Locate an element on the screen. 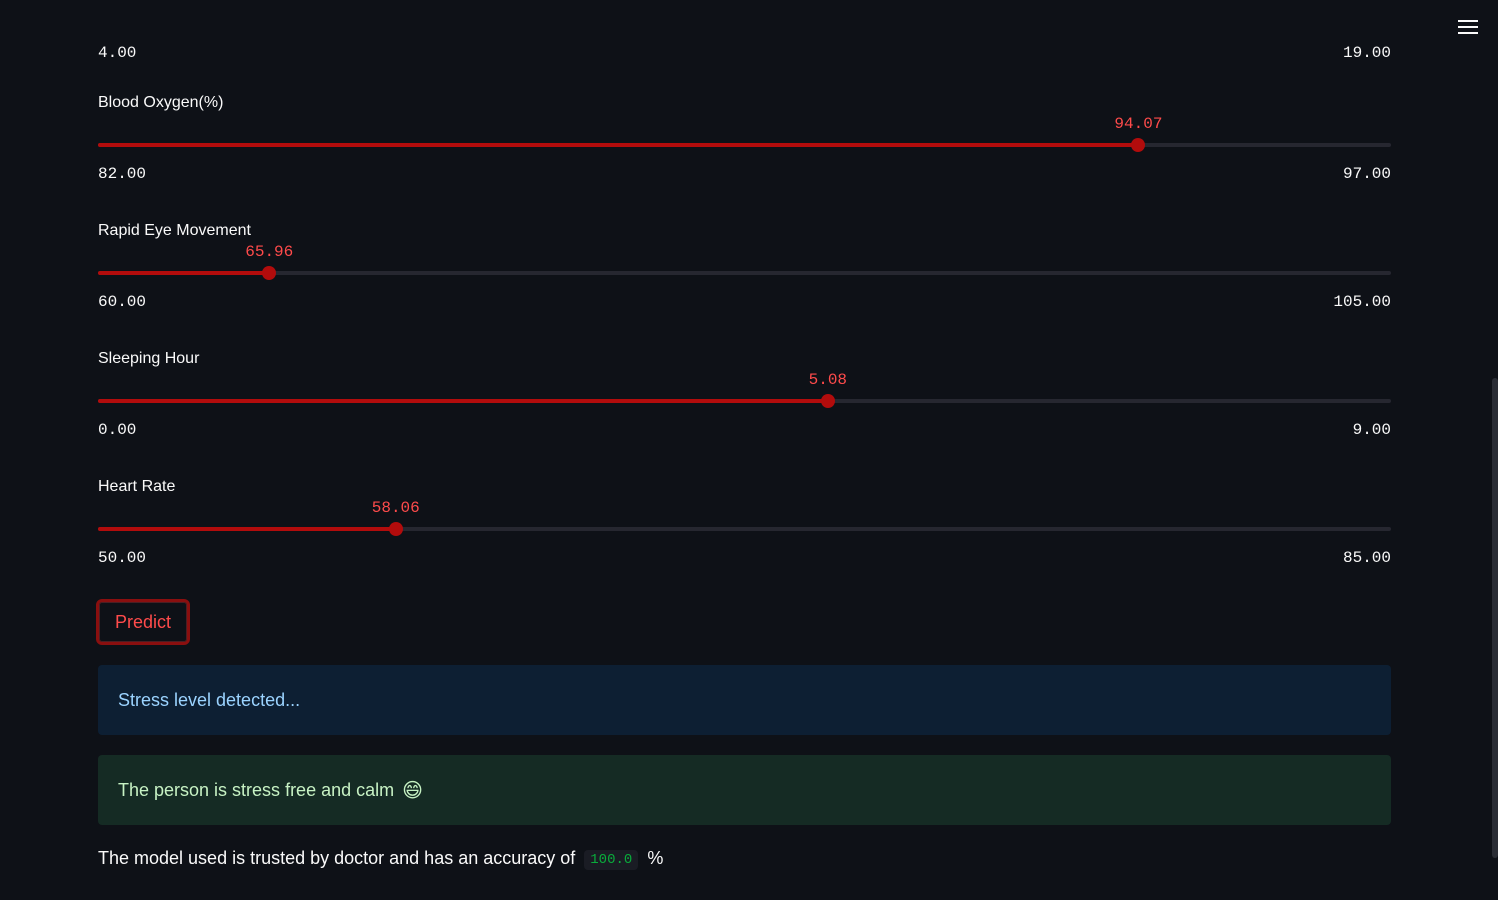 The height and width of the screenshot is (900, 1498). slider-value: 94.07 is located at coordinates (1138, 124).